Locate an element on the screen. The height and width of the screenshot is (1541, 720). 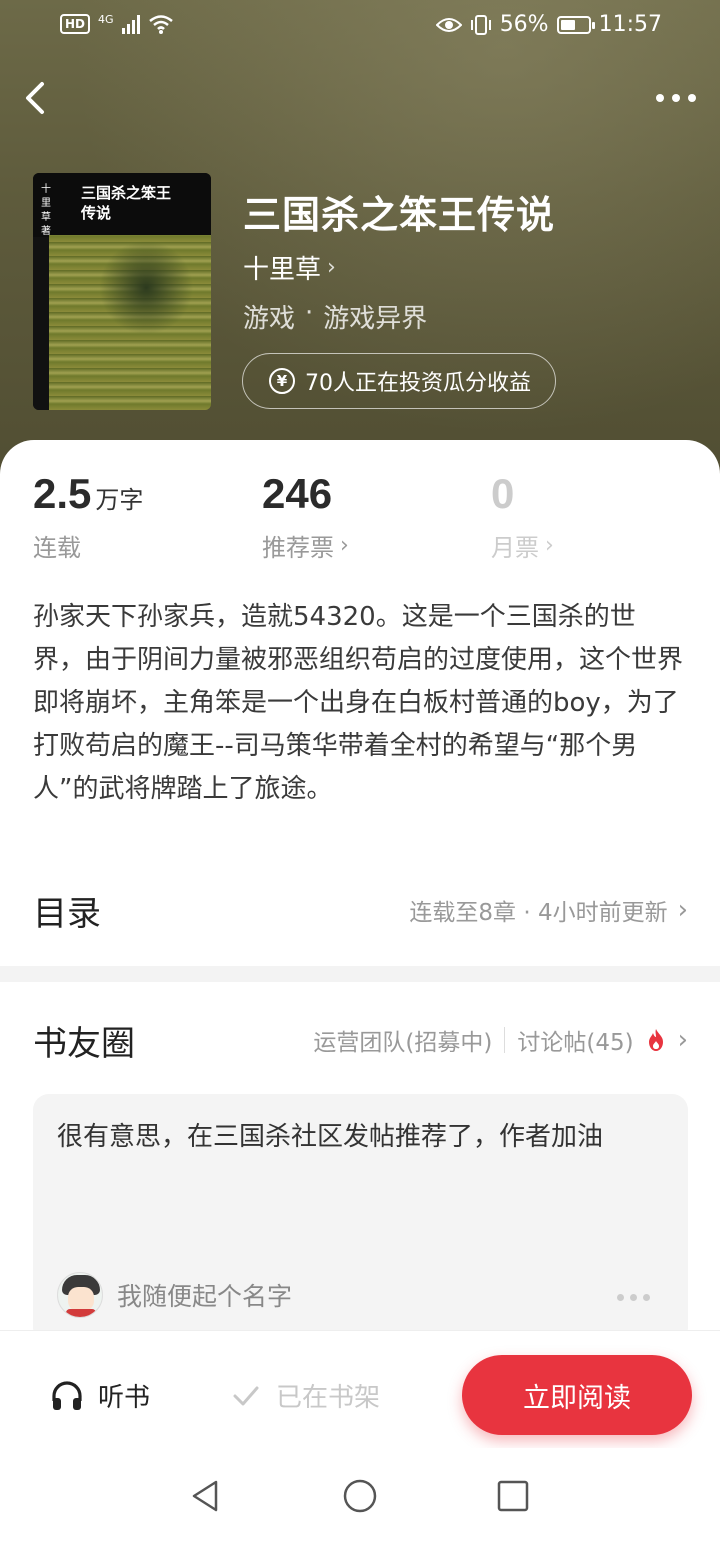
stat-monthly: 0 月票 › is located at coordinates (522, 516).